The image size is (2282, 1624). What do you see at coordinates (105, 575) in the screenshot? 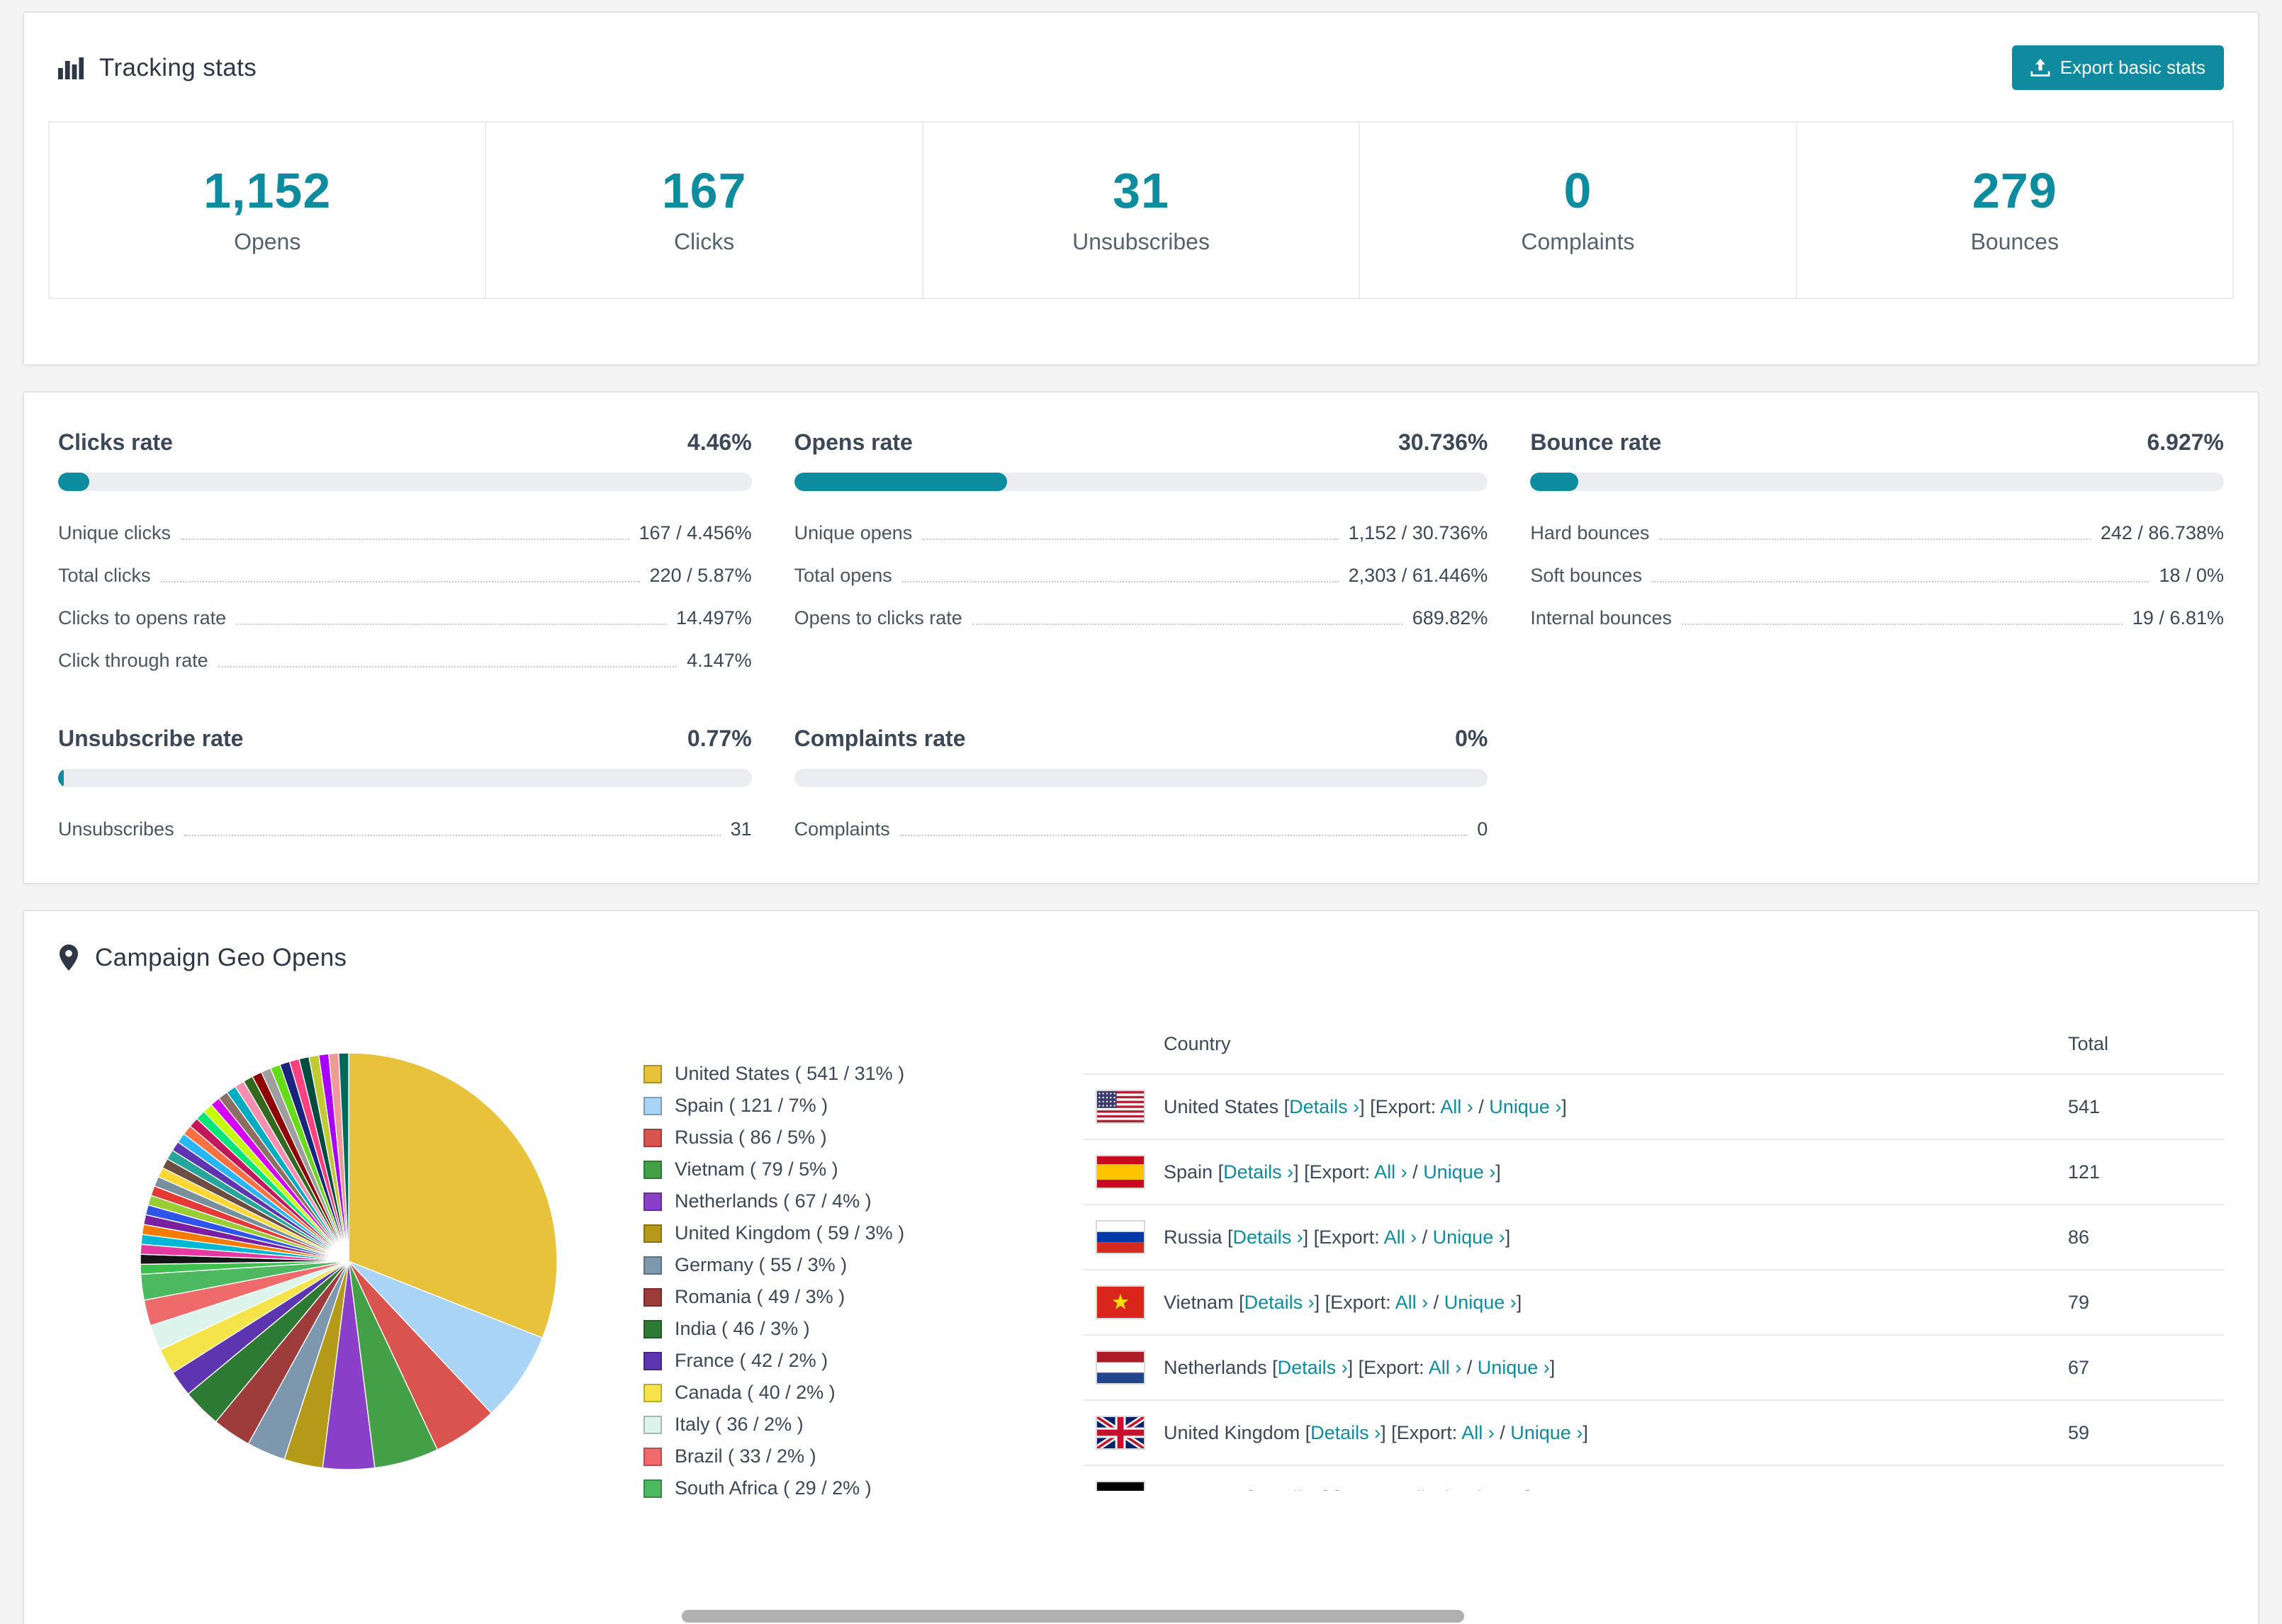
I see `rate-row-label: Total clicks` at bounding box center [105, 575].